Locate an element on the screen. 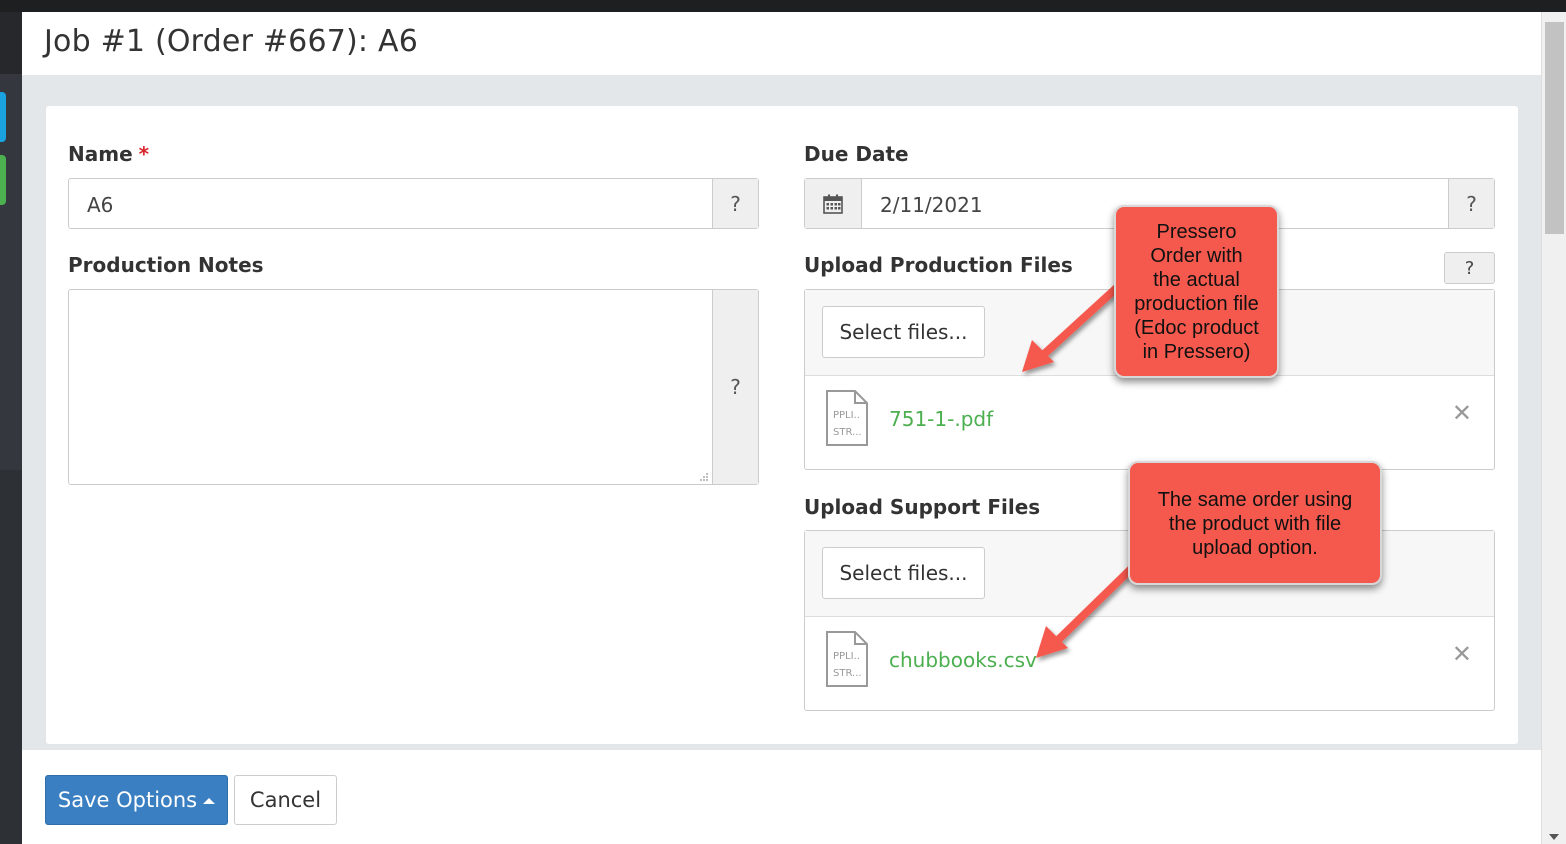 The width and height of the screenshot is (1566, 844). caret-up-icon is located at coordinates (209, 801).